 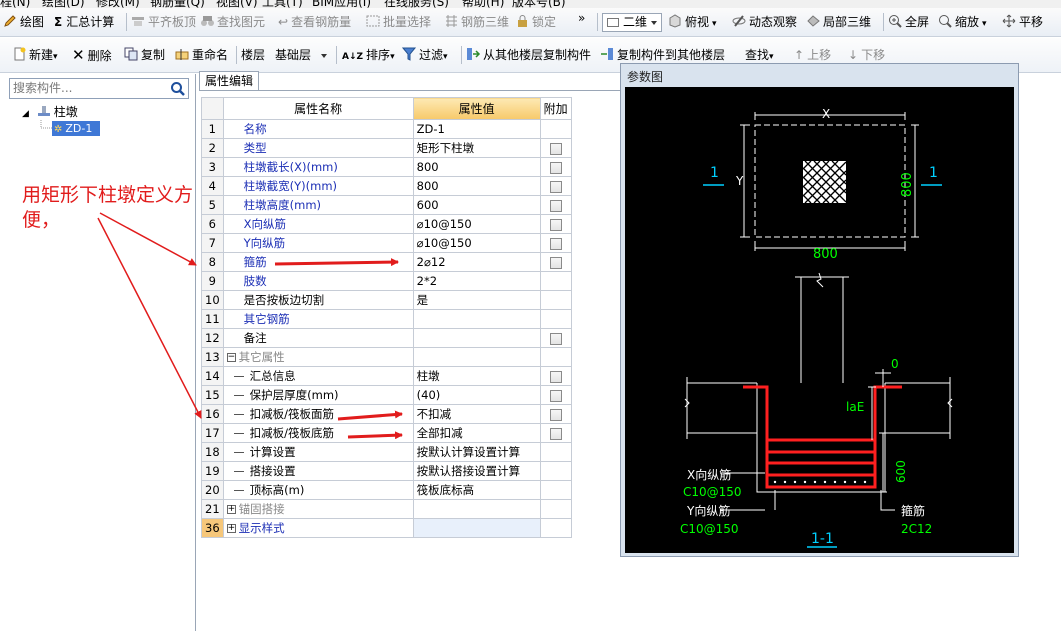 I want to click on table-row: 11 其它钢筋, so click(x=386, y=319).